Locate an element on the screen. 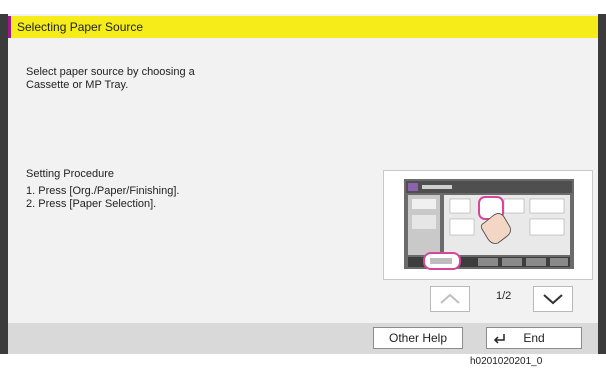  page-down-button is located at coordinates (553, 299).